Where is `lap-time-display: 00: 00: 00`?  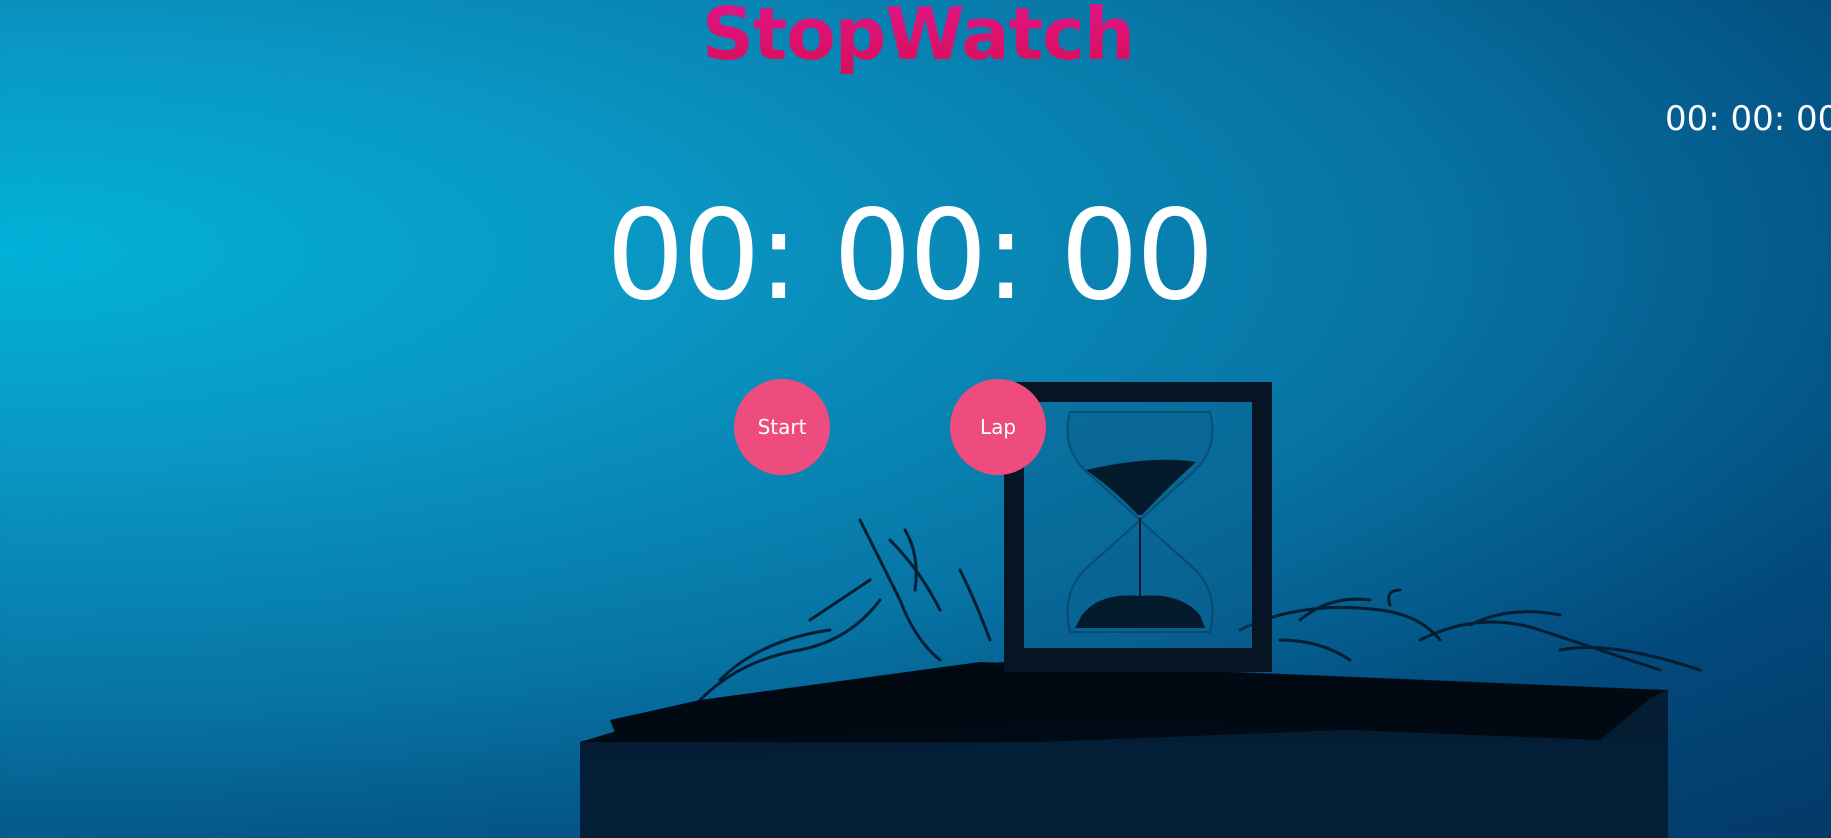
lap-time-display: 00: 00: 00 is located at coordinates (1748, 119).